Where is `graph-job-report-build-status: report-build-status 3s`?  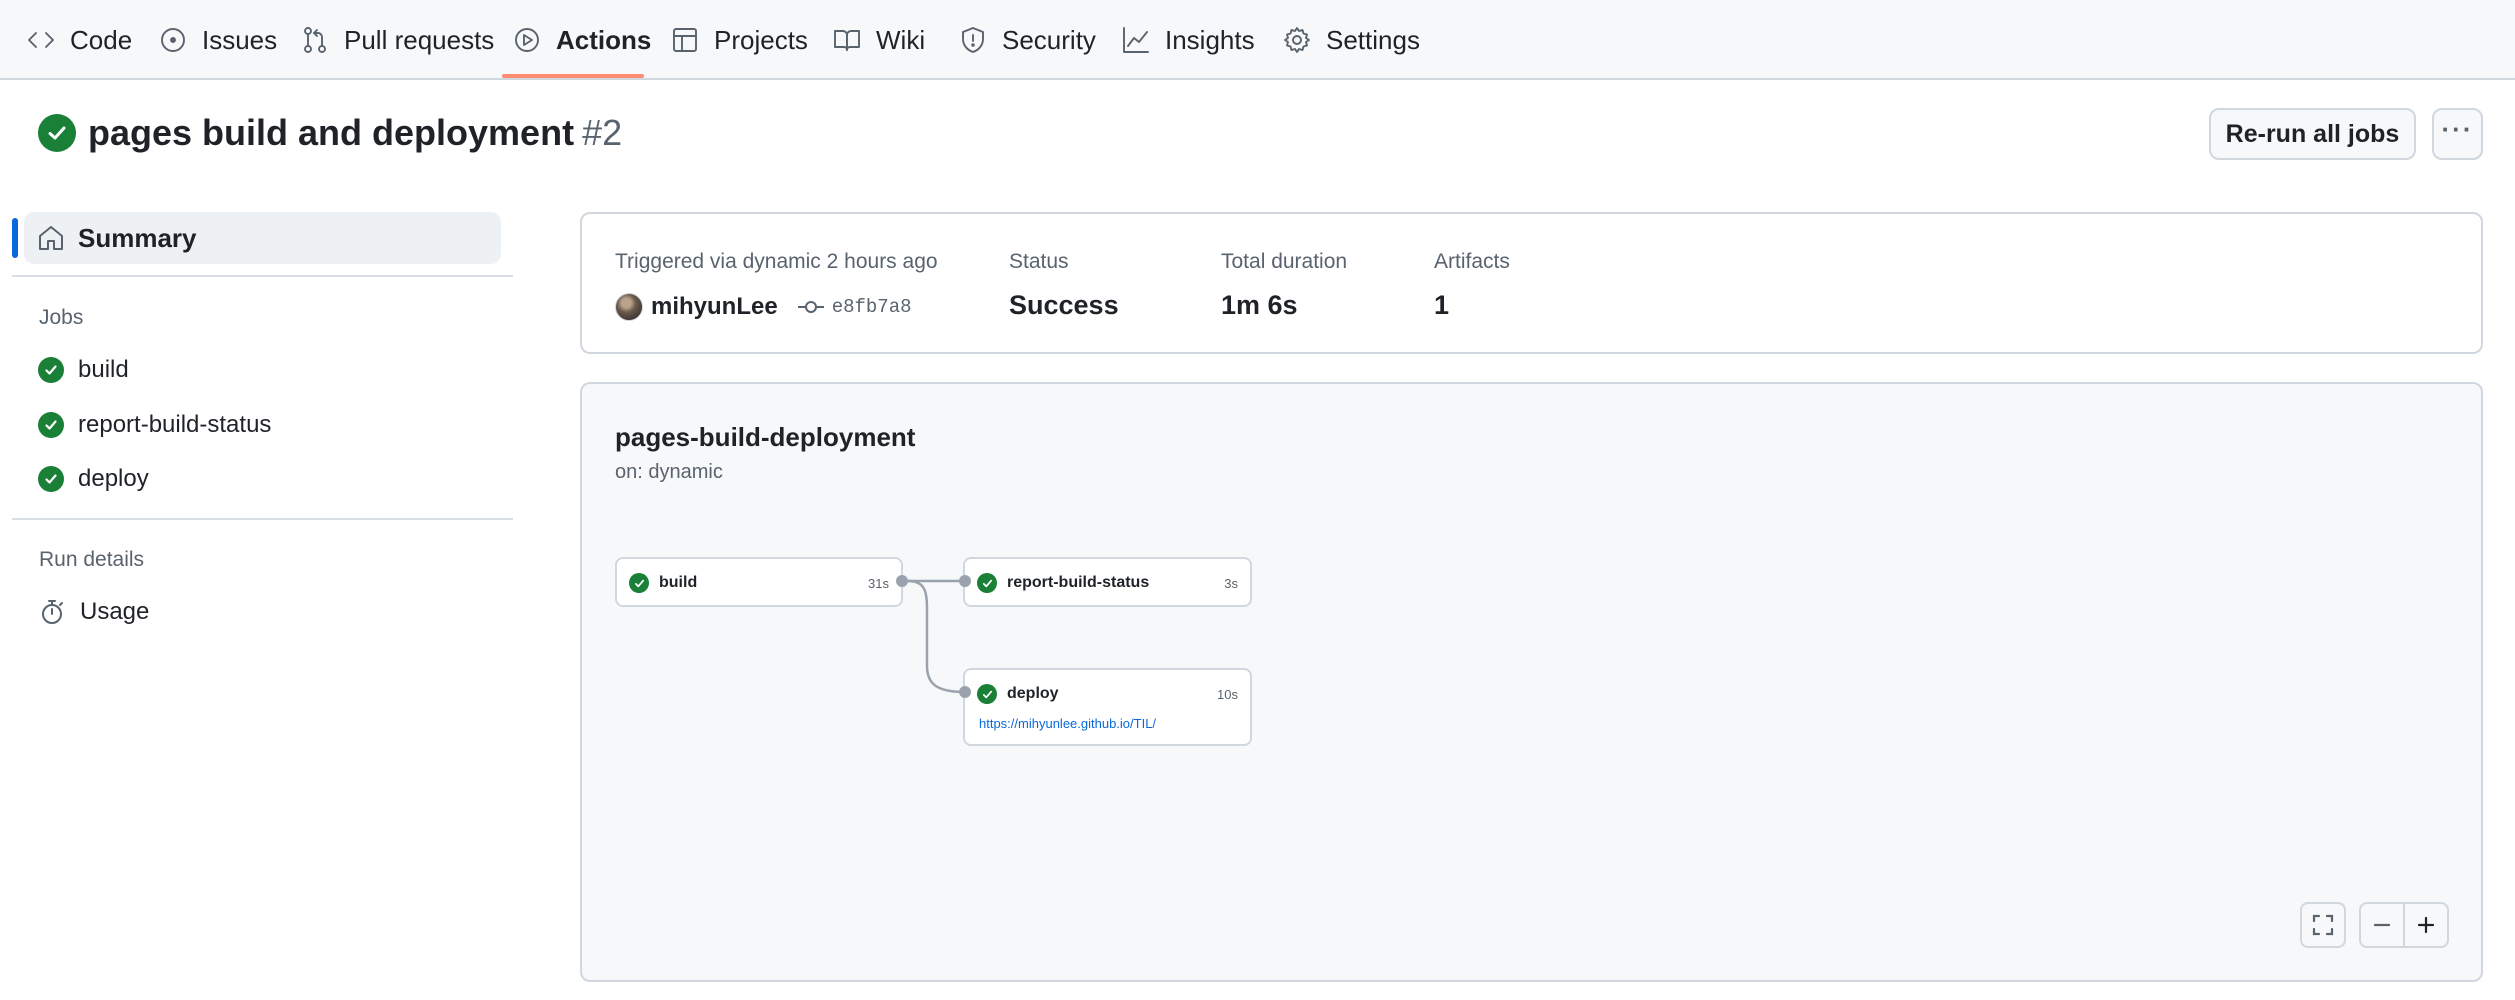
graph-job-report-build-status: report-build-status 3s is located at coordinates (1107, 582).